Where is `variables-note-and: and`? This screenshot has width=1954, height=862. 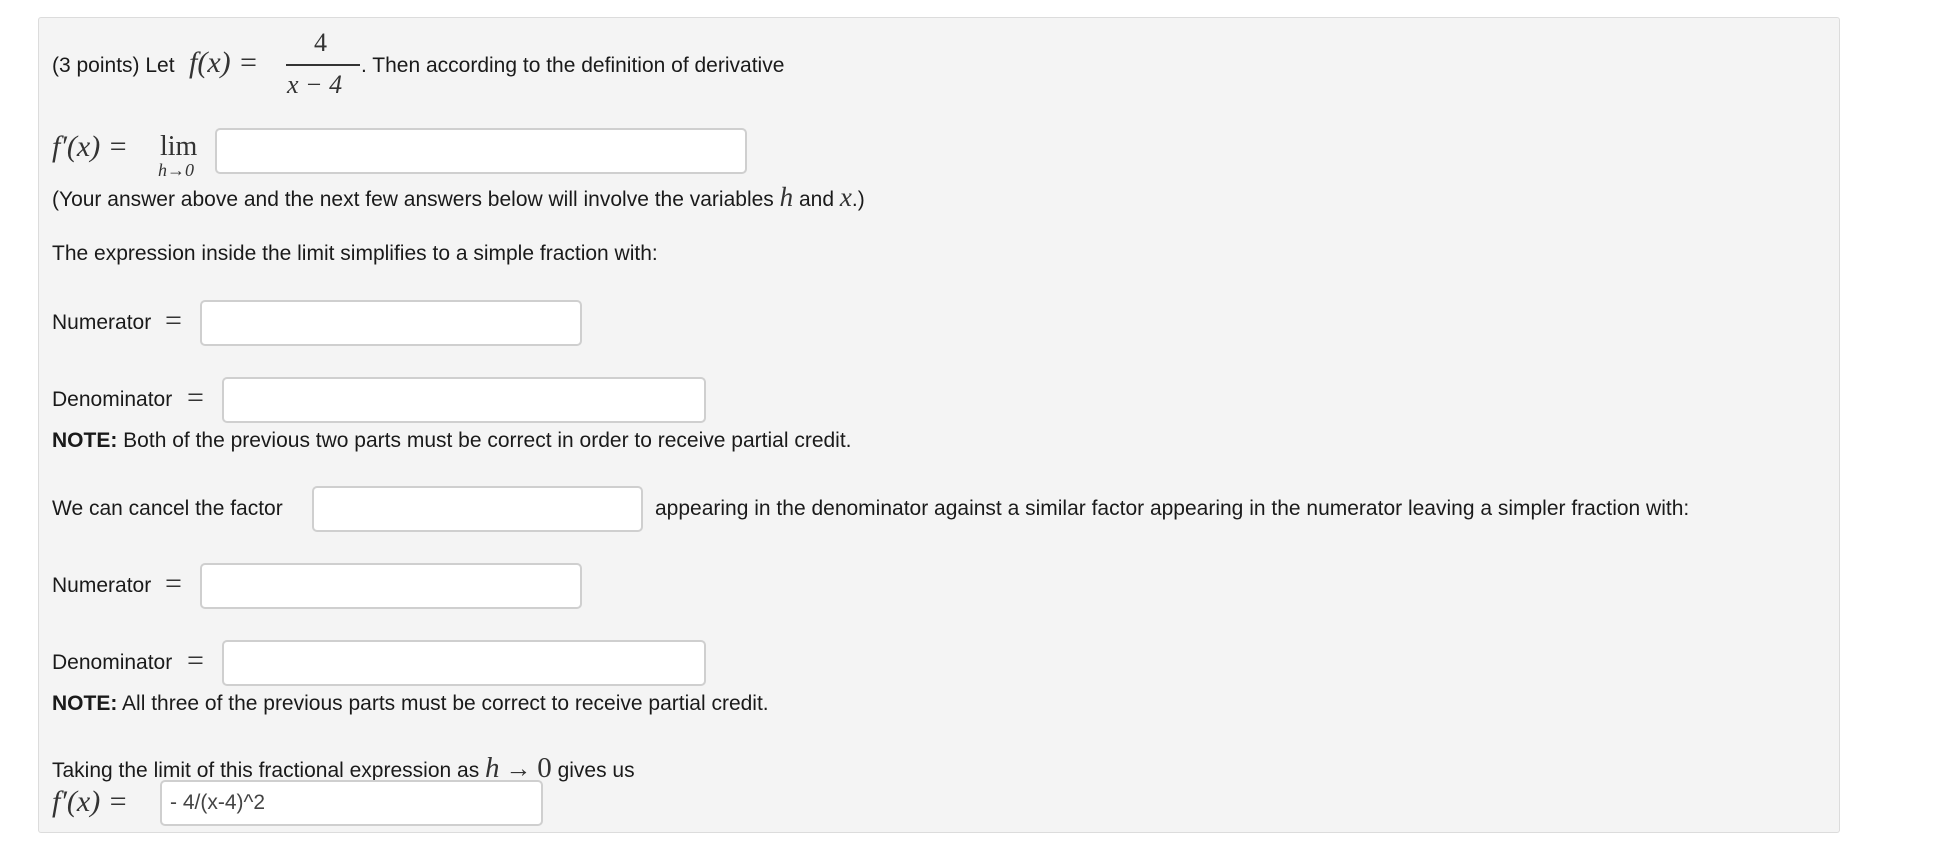
variables-note-and: and is located at coordinates (816, 199).